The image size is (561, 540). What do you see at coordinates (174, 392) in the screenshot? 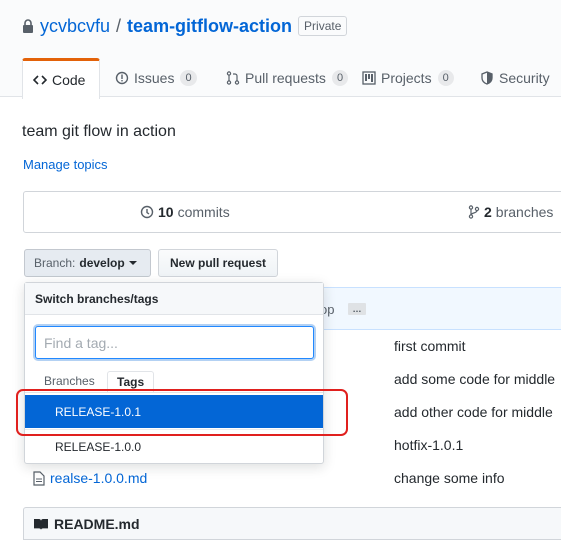
I see `dropdown-tabs-divider` at bounding box center [174, 392].